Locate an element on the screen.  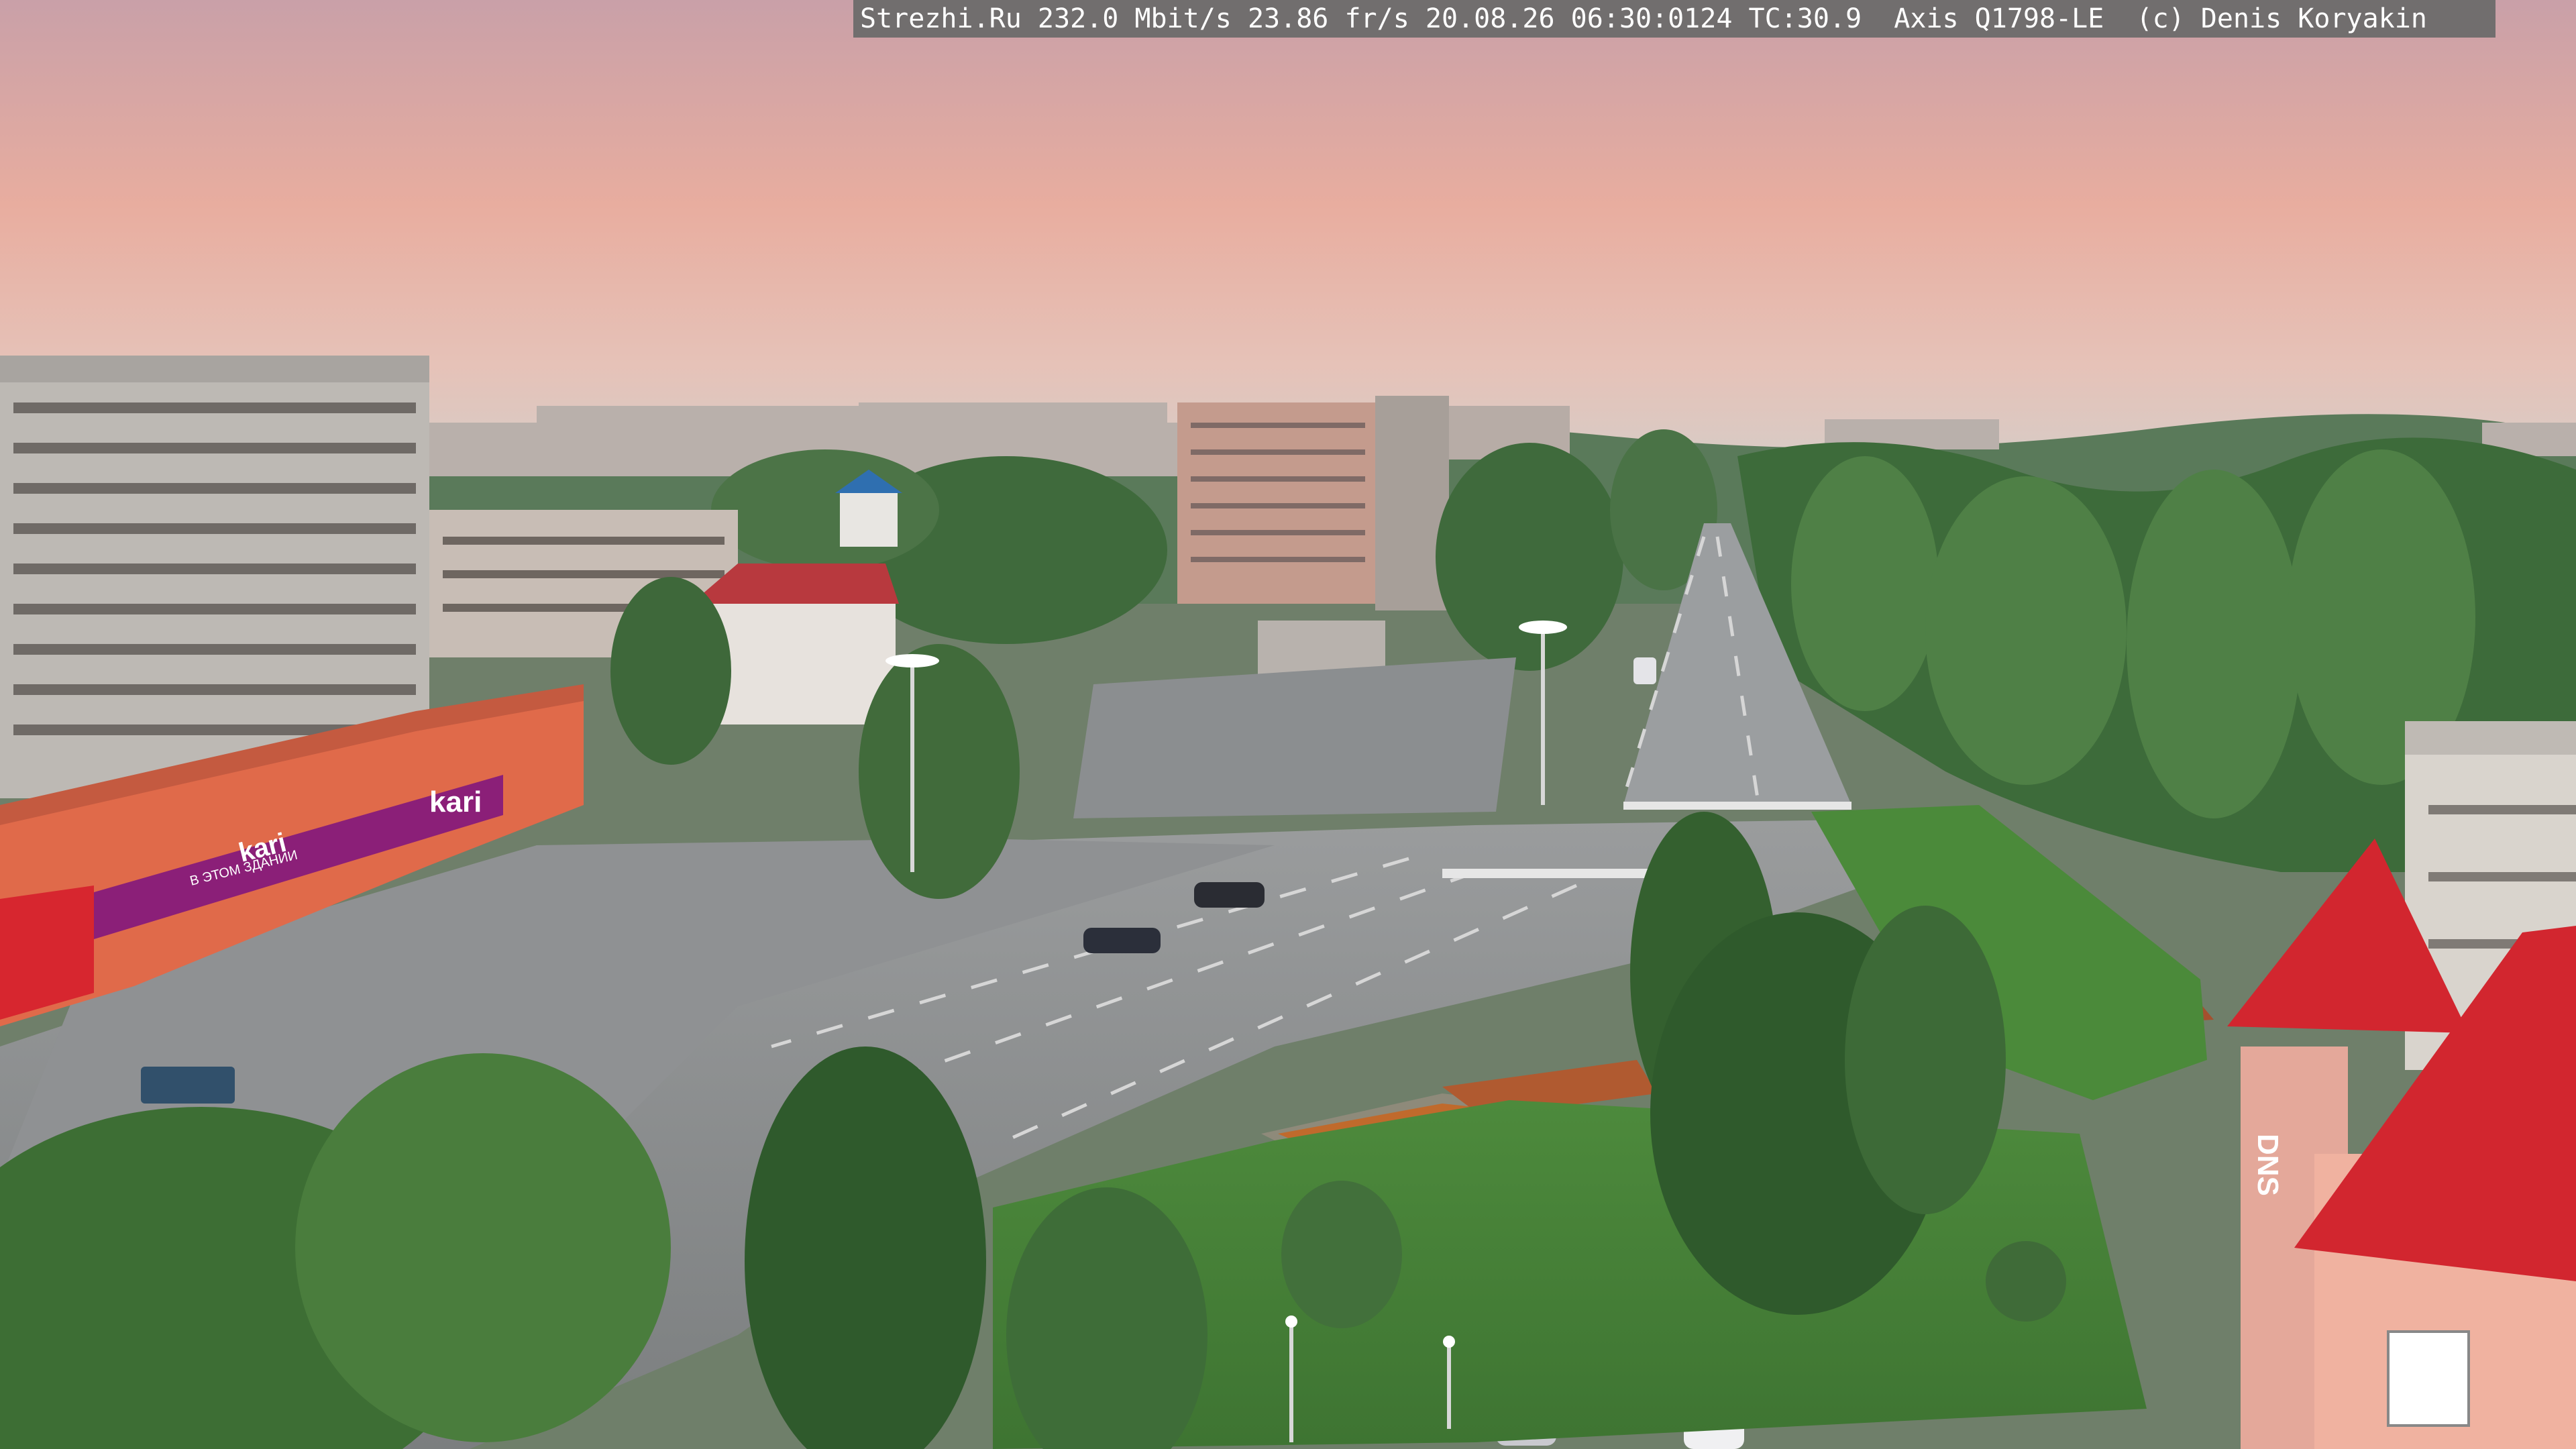
kari-sign-main: kari is located at coordinates (455, 802).